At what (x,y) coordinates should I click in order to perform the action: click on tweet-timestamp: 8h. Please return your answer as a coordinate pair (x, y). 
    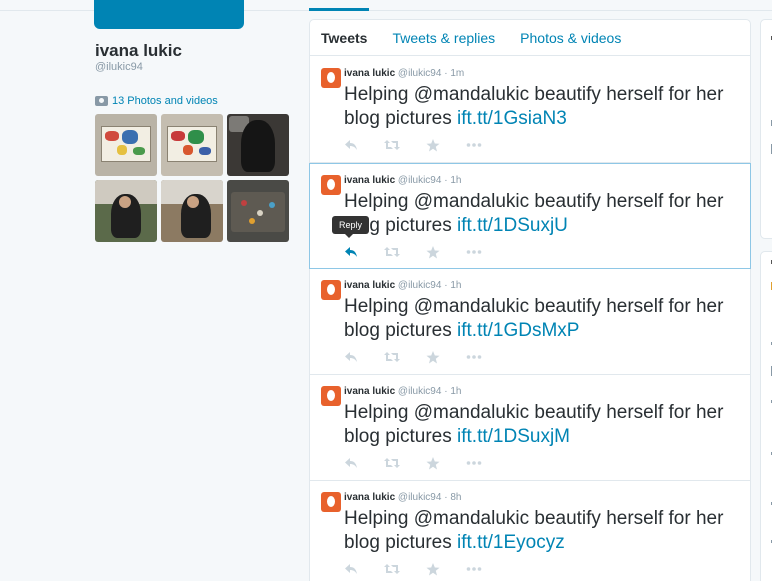
    Looking at the image, I should click on (455, 497).